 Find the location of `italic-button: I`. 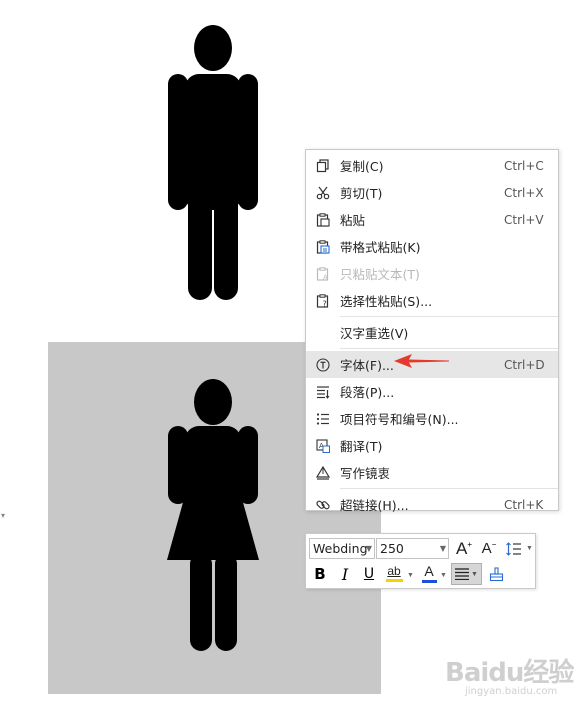

italic-button: I is located at coordinates (345, 574).